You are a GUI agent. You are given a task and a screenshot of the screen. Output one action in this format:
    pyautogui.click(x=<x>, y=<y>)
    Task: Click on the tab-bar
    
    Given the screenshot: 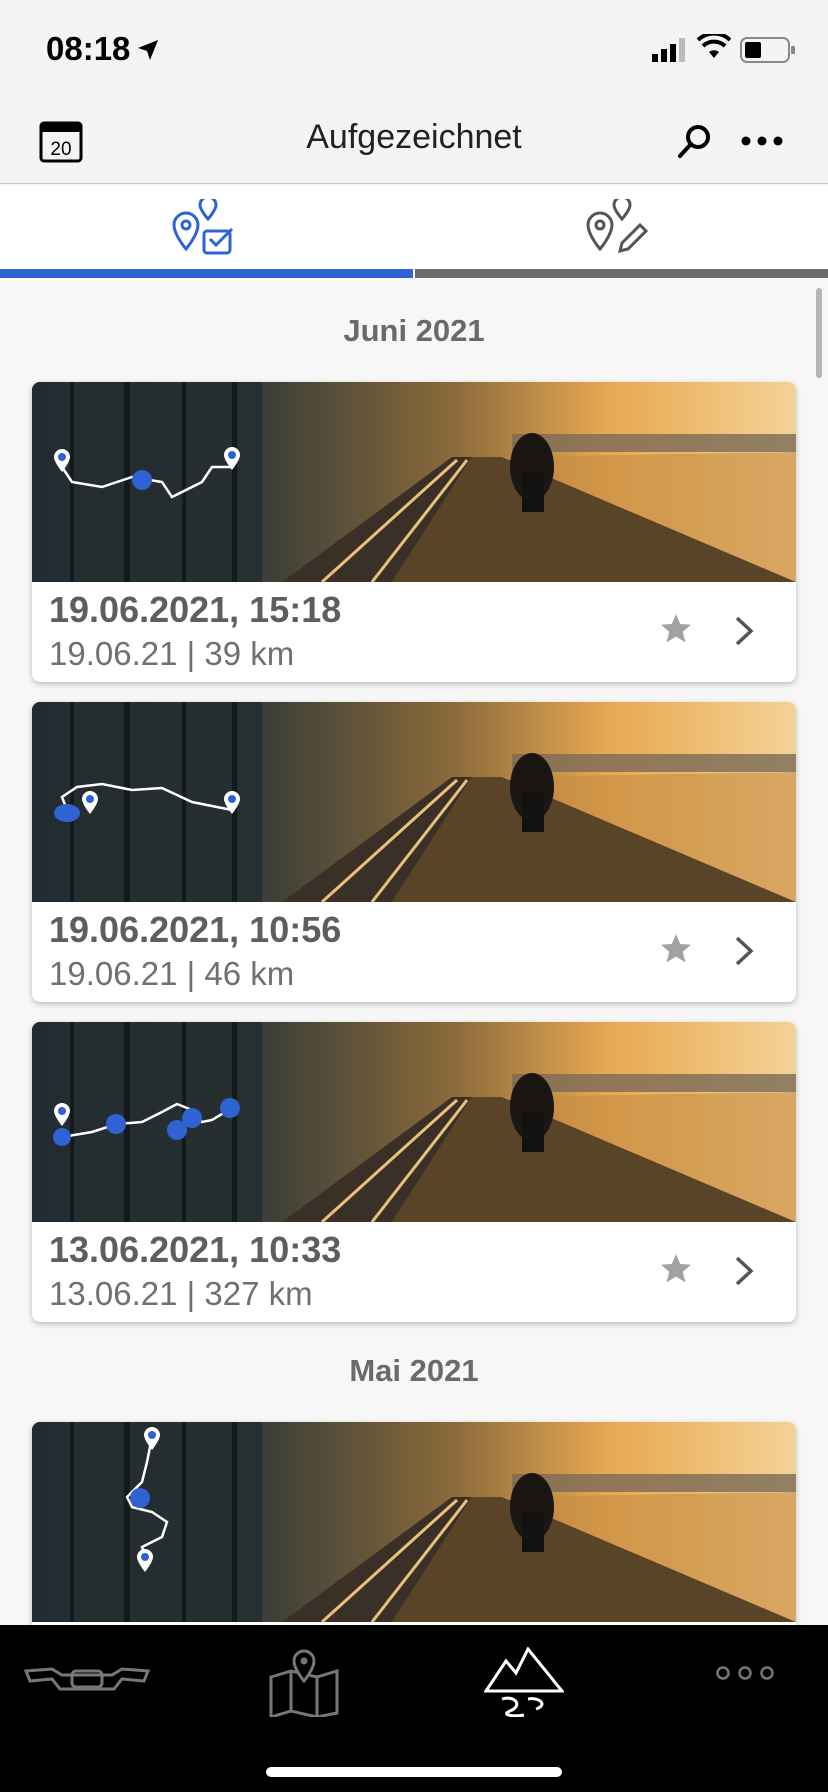 What is the action you would take?
    pyautogui.click(x=414, y=231)
    